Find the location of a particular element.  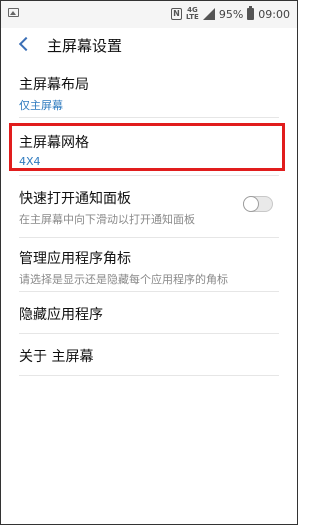

setting-home-grid: 主屏幕网格 4X4 is located at coordinates (149, 147).